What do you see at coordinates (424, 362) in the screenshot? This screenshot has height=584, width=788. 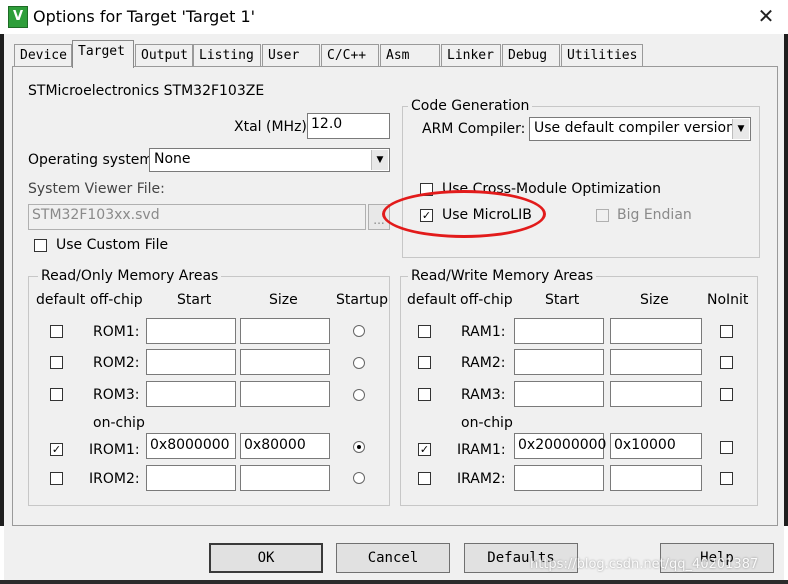 I see `ram2-default-checkbox` at bounding box center [424, 362].